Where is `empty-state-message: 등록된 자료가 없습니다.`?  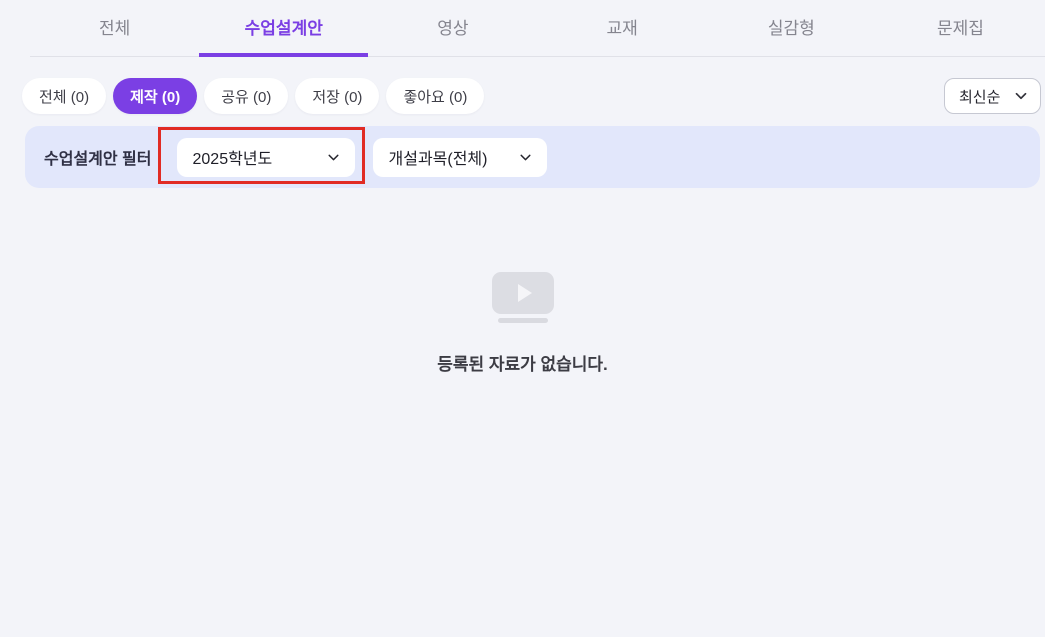
empty-state-message: 등록된 자료가 없습니다. is located at coordinates (522, 364).